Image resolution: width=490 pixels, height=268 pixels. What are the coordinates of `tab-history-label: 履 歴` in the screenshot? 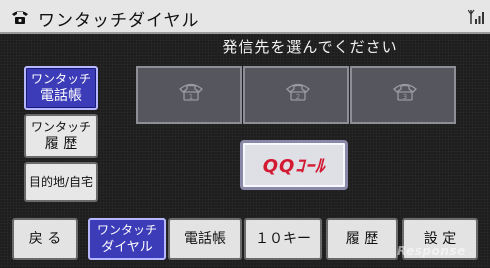 It's located at (362, 238).